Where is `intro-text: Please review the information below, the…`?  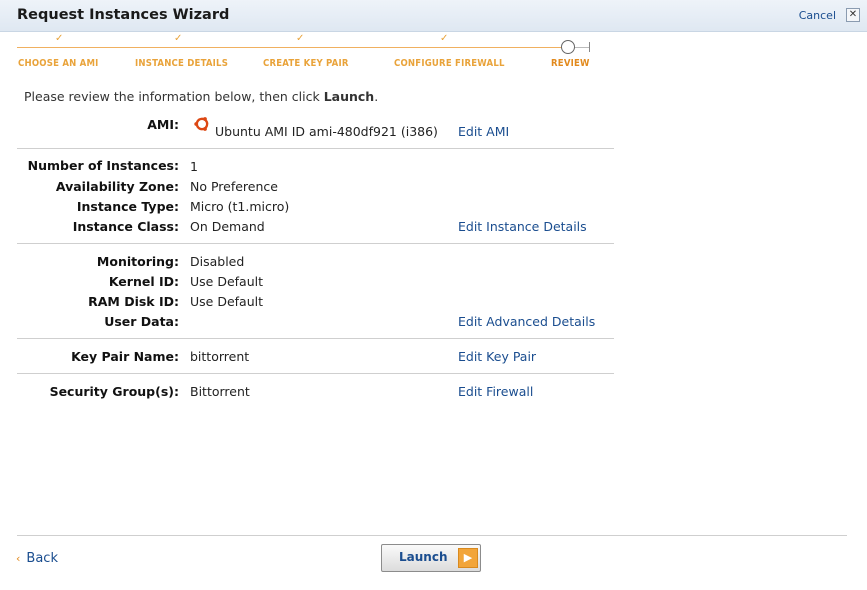 intro-text: Please review the information below, the… is located at coordinates (201, 96).